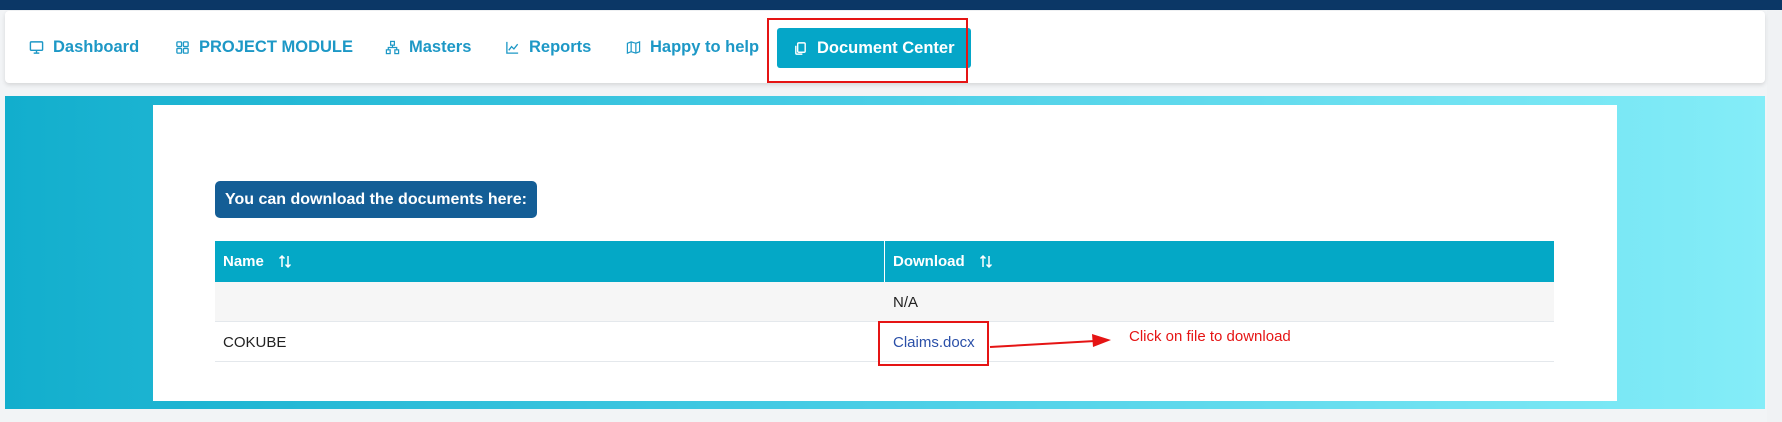 Image resolution: width=1782 pixels, height=422 pixels. Describe the element at coordinates (512, 47) in the screenshot. I see `line-chart-icon` at that location.